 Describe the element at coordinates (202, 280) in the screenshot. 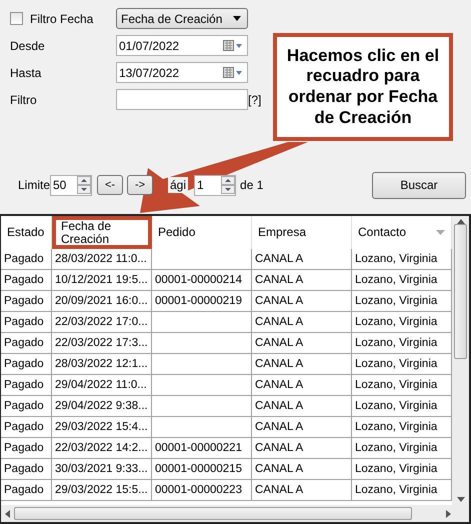

I see `table-cell: 00001-00000214` at that location.